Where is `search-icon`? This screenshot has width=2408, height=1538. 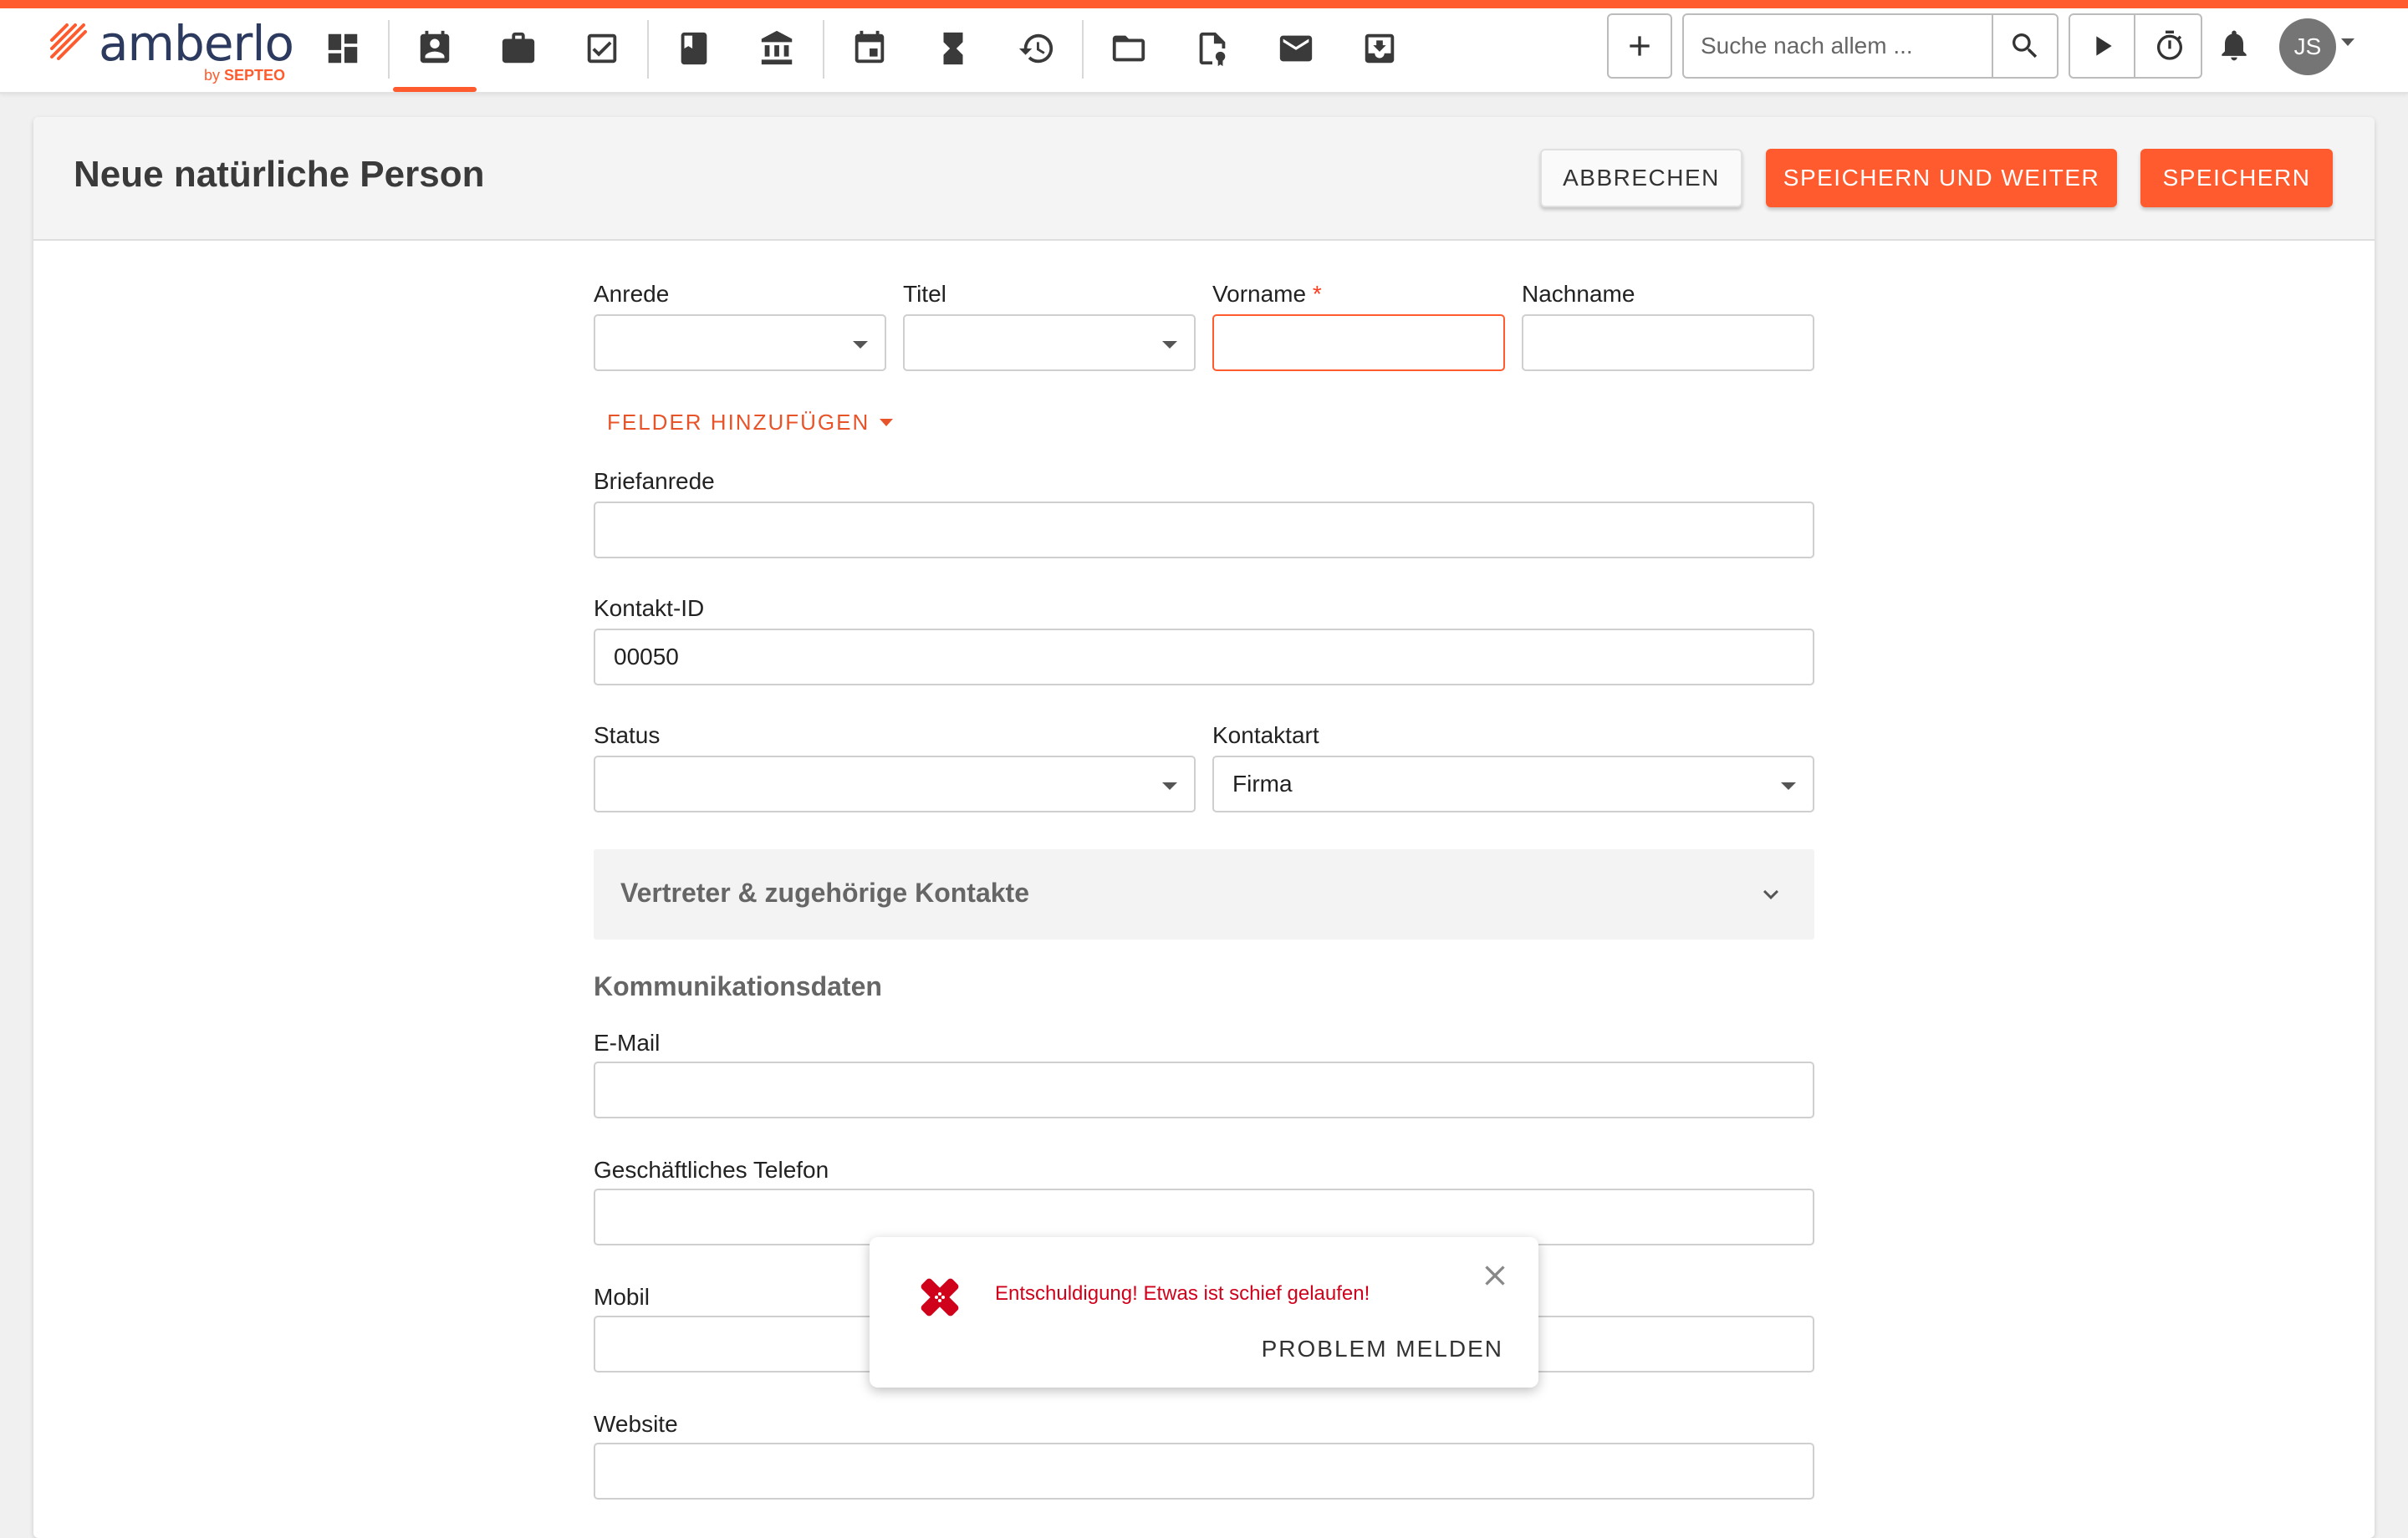
search-icon is located at coordinates (2026, 46).